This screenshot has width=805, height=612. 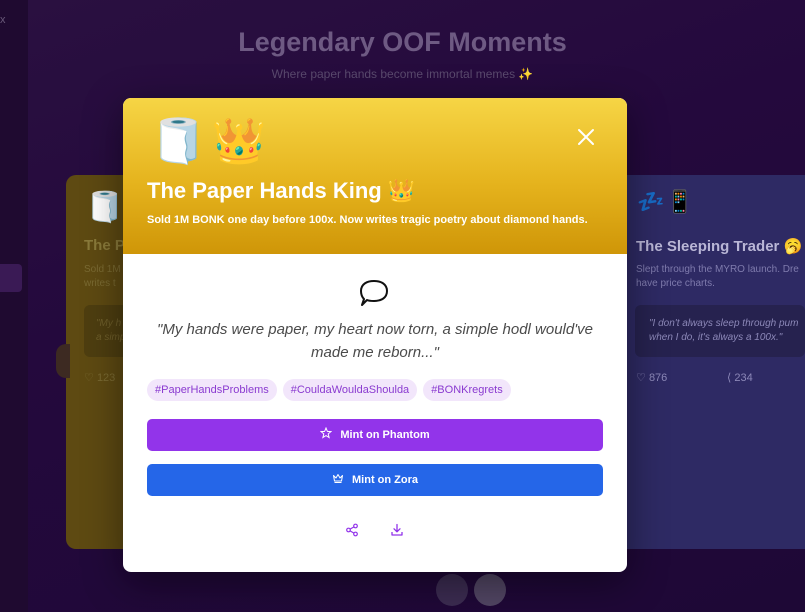 I want to click on close-button, so click(x=586, y=137).